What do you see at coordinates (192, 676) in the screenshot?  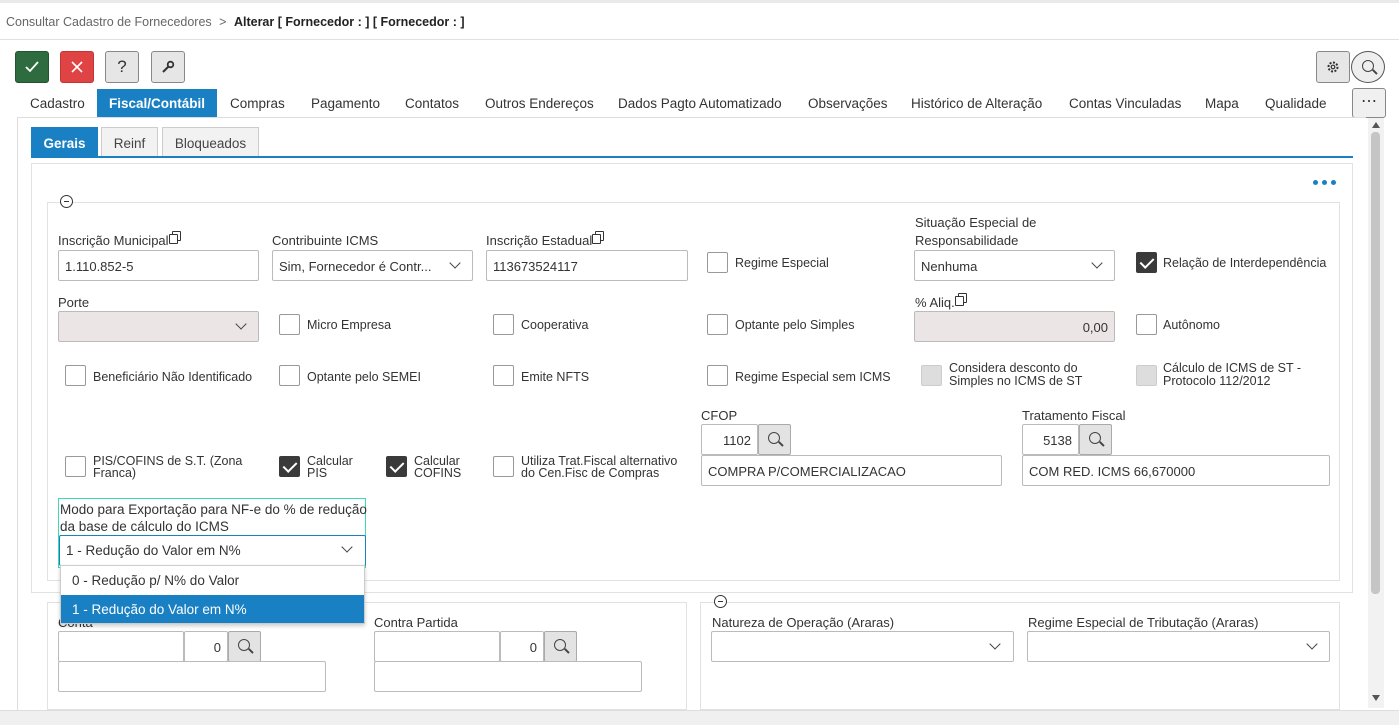 I see `conta-description-input` at bounding box center [192, 676].